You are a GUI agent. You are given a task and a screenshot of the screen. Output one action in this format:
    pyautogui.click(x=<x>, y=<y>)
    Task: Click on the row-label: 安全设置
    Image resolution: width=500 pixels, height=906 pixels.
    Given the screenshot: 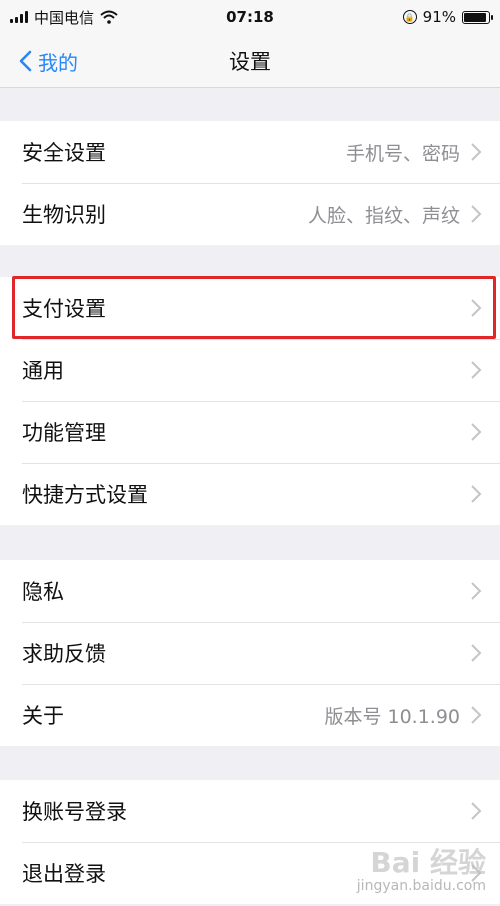 What is the action you would take?
    pyautogui.click(x=64, y=153)
    